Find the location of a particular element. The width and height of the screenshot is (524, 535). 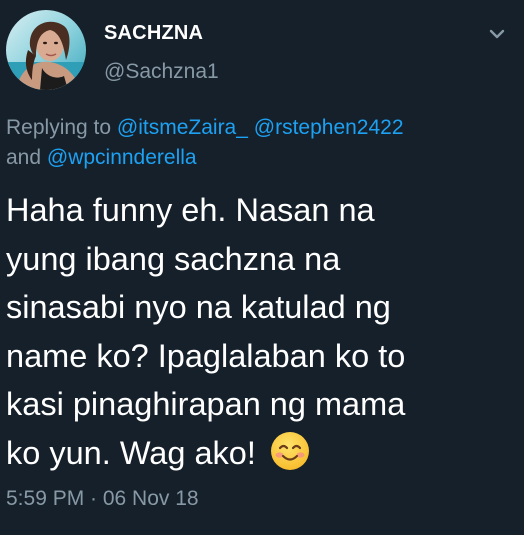

mention-link: @rstephen2422 is located at coordinates (329, 127).